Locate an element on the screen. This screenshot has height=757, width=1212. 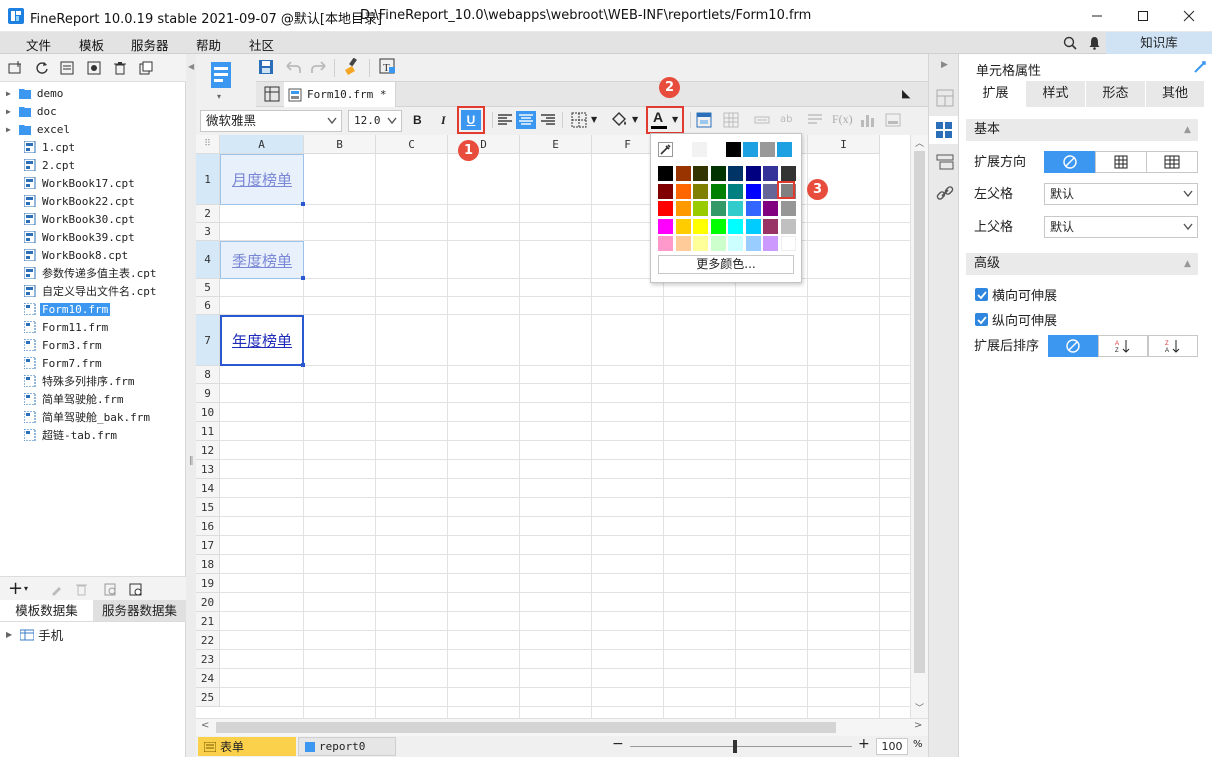
row-header: 8 is located at coordinates (208, 375).